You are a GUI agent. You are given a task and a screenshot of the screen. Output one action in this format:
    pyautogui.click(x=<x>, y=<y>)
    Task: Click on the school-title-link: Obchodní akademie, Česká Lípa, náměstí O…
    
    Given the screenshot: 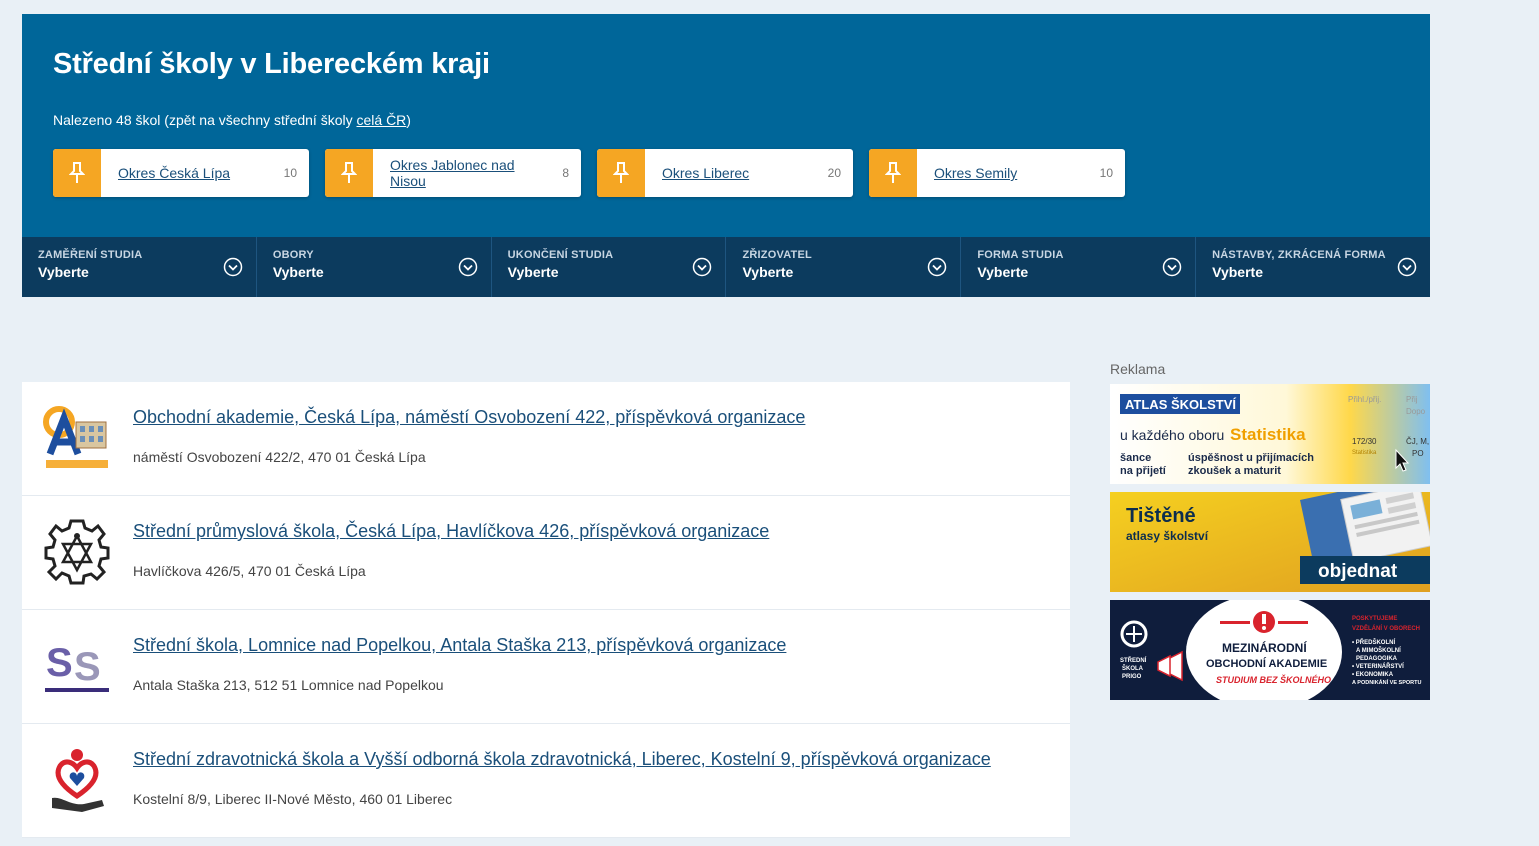 What is the action you would take?
    pyautogui.click(x=469, y=417)
    